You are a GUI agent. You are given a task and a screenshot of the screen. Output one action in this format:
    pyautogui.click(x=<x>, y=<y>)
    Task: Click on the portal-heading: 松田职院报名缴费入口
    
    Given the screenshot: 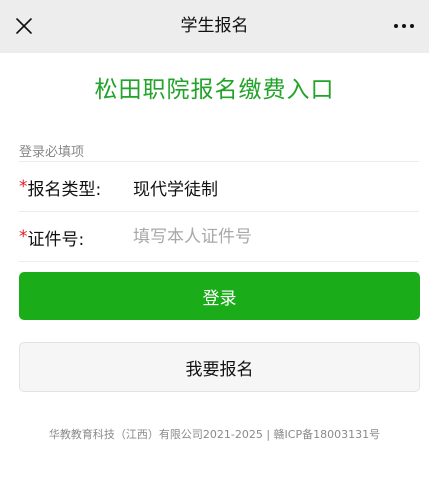 What is the action you would take?
    pyautogui.click(x=214, y=90)
    